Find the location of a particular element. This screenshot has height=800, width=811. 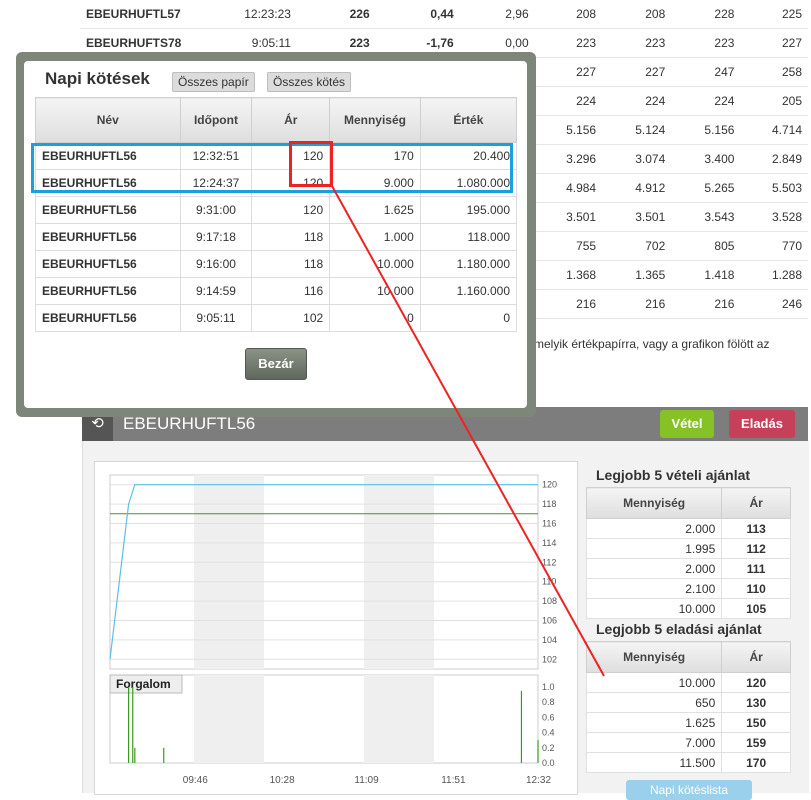

price-tick-label: 102 is located at coordinates (549, 659).